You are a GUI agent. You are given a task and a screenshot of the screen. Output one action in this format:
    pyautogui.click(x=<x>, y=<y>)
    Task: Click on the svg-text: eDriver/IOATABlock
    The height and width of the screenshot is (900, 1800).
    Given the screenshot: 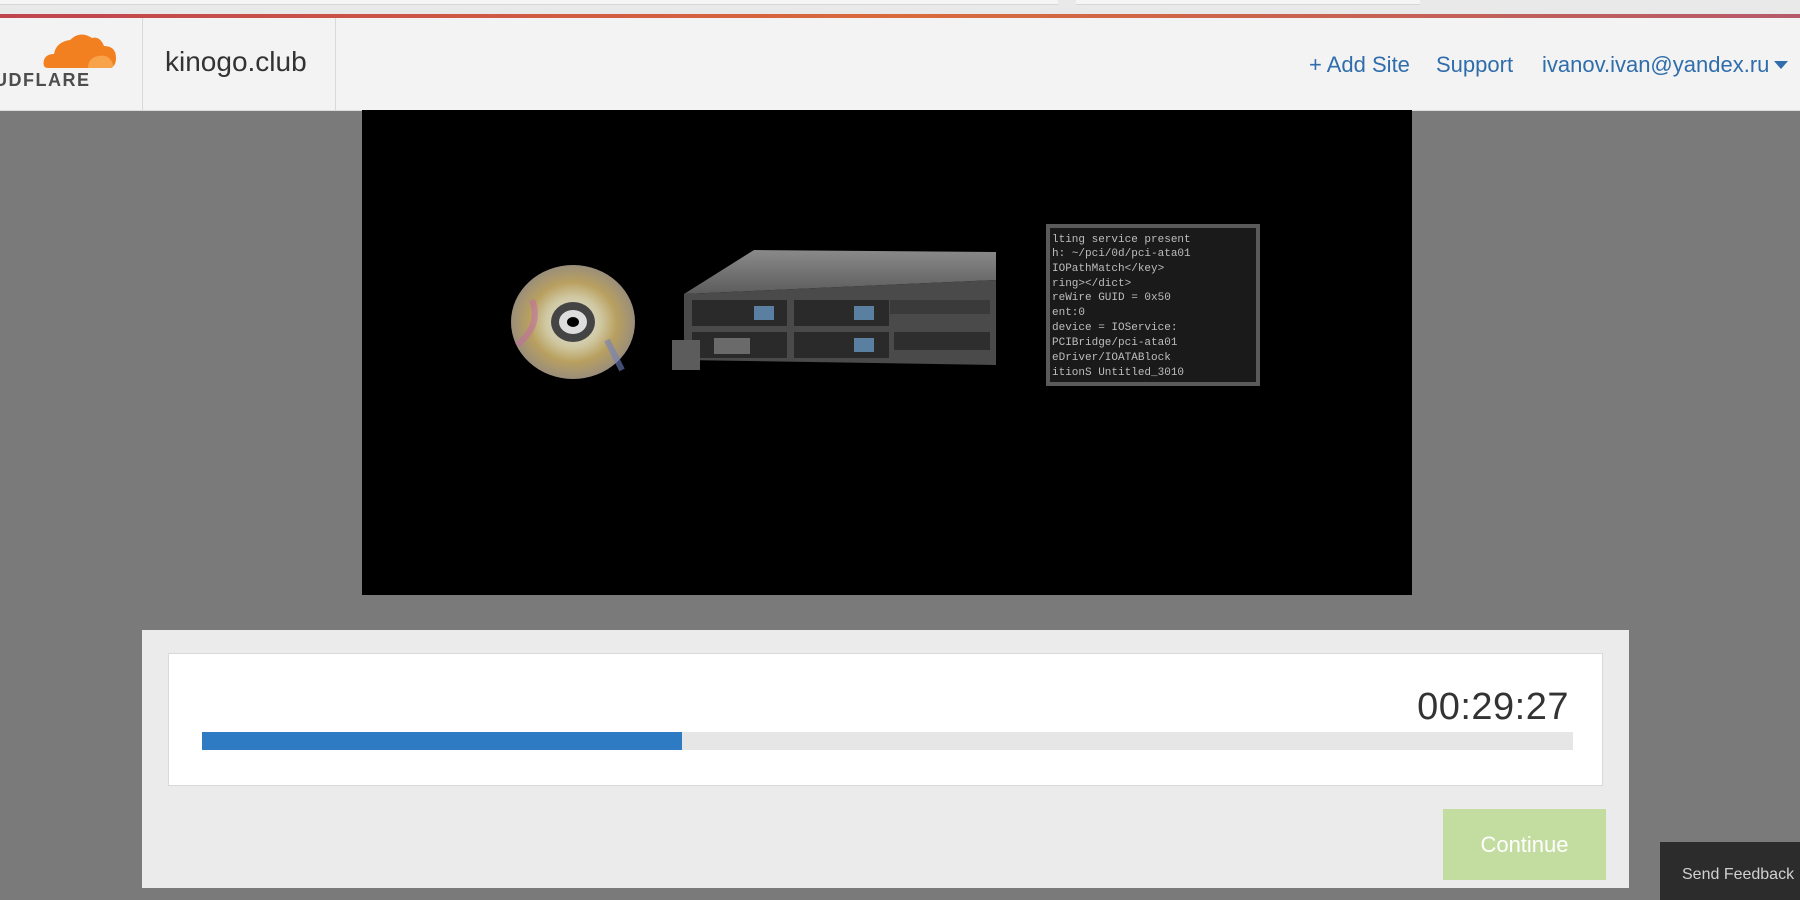 What is the action you would take?
    pyautogui.click(x=1111, y=358)
    